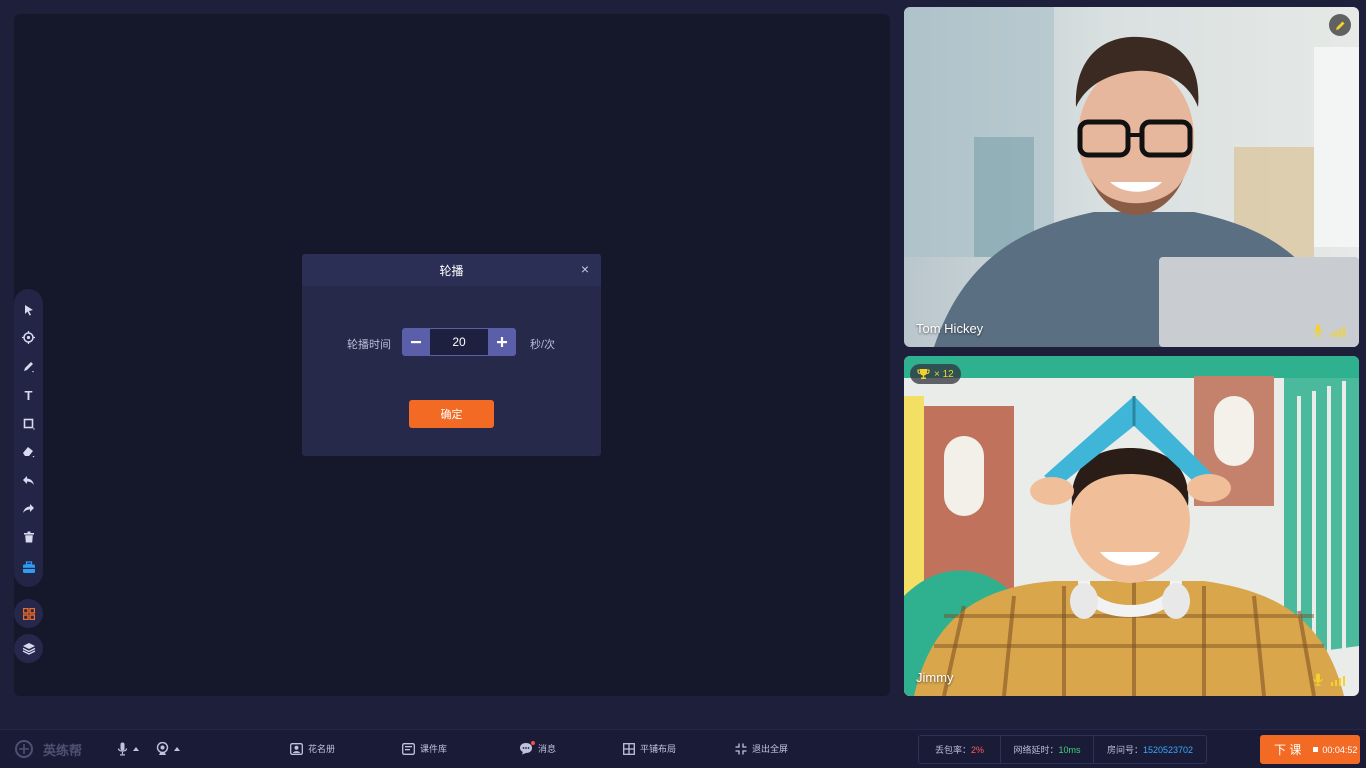  I want to click on network-stats: 丢包率： 2% 网络延时： 10ms 房间号： 1520523702, so click(1062, 749).